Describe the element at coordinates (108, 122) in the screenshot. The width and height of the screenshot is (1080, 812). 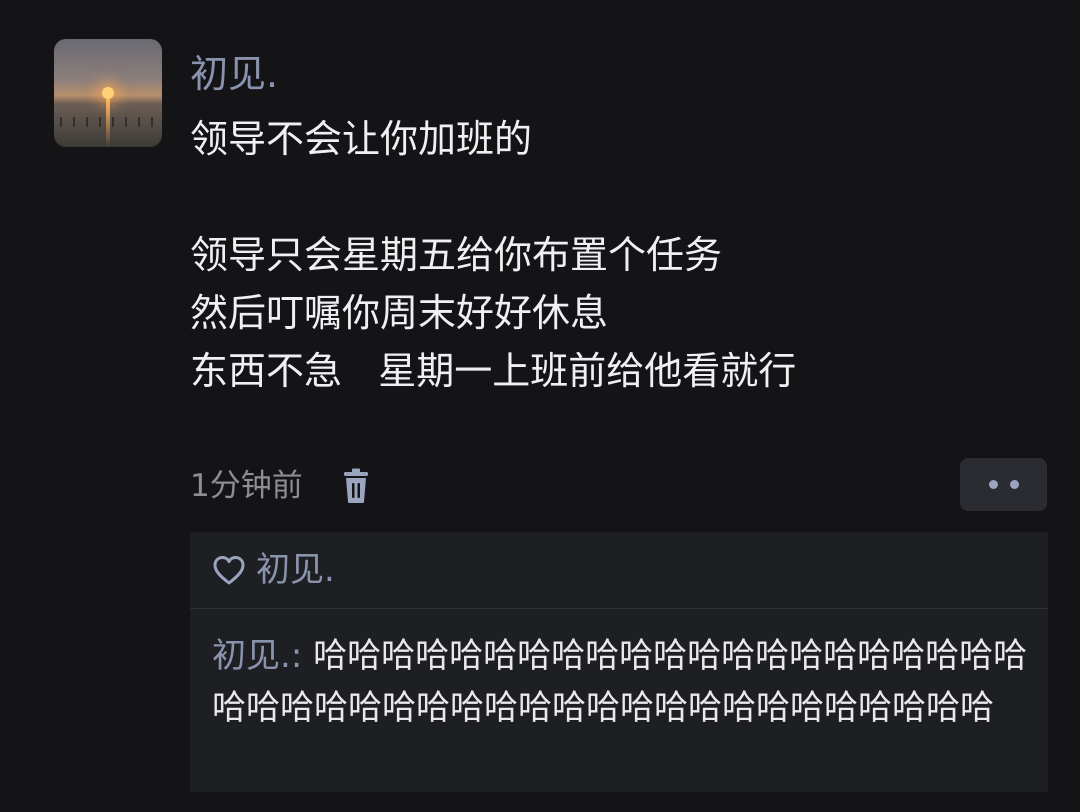
I see `avatar-beach-figures` at that location.